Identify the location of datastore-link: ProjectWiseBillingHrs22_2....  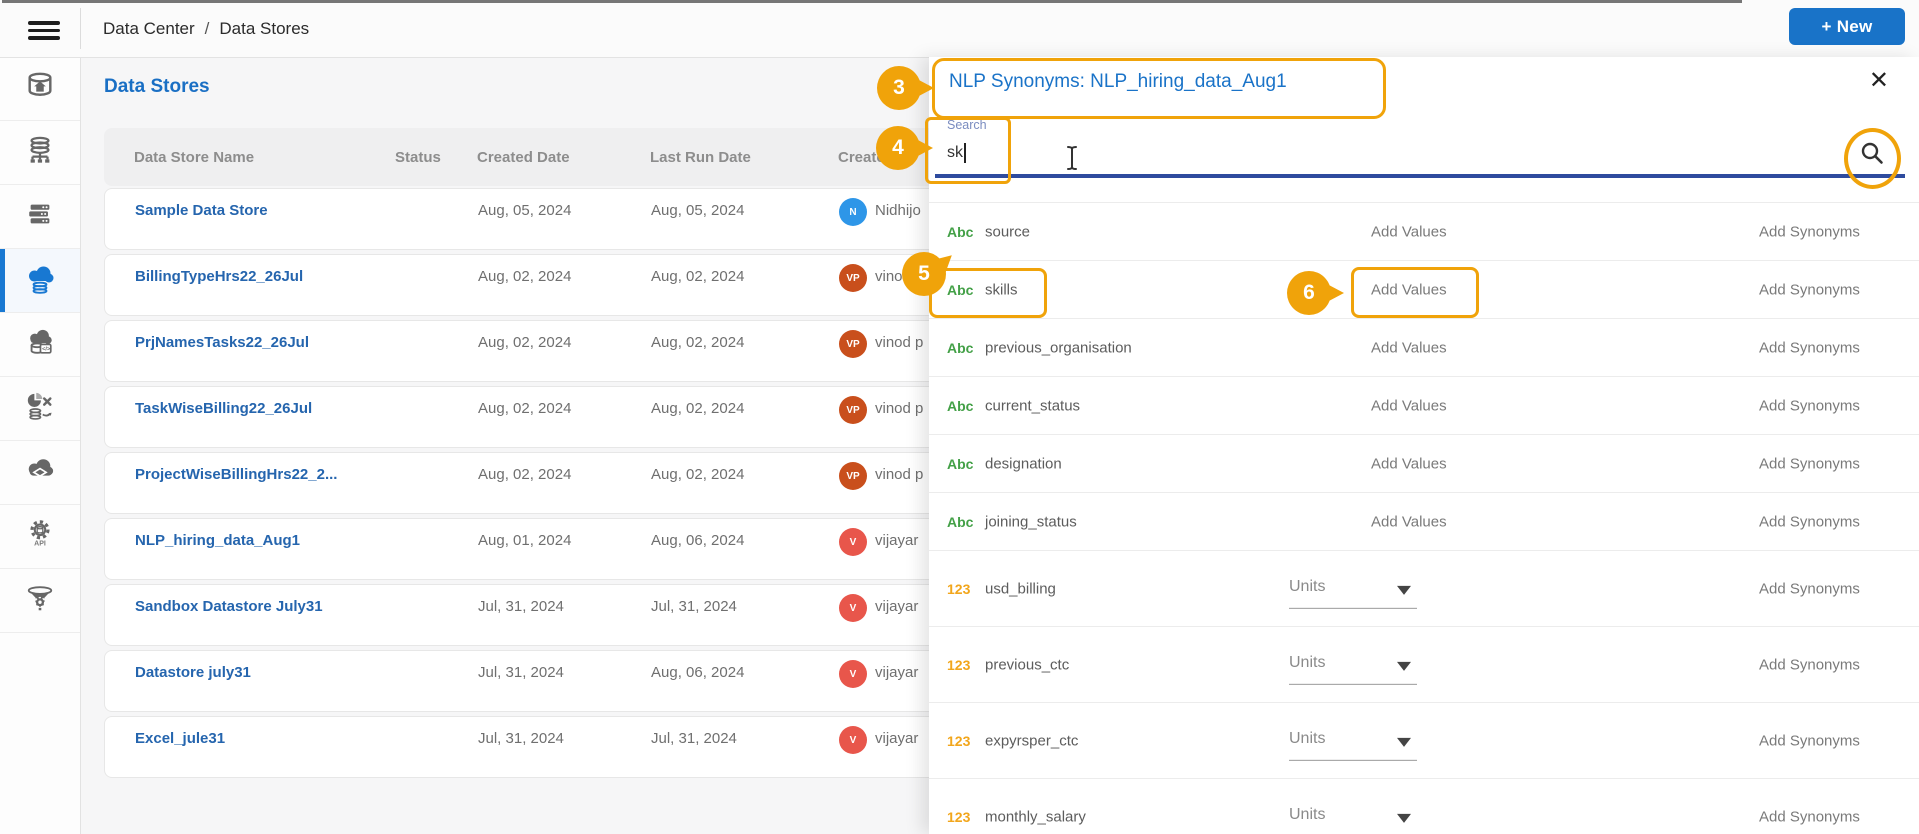
(260, 483).